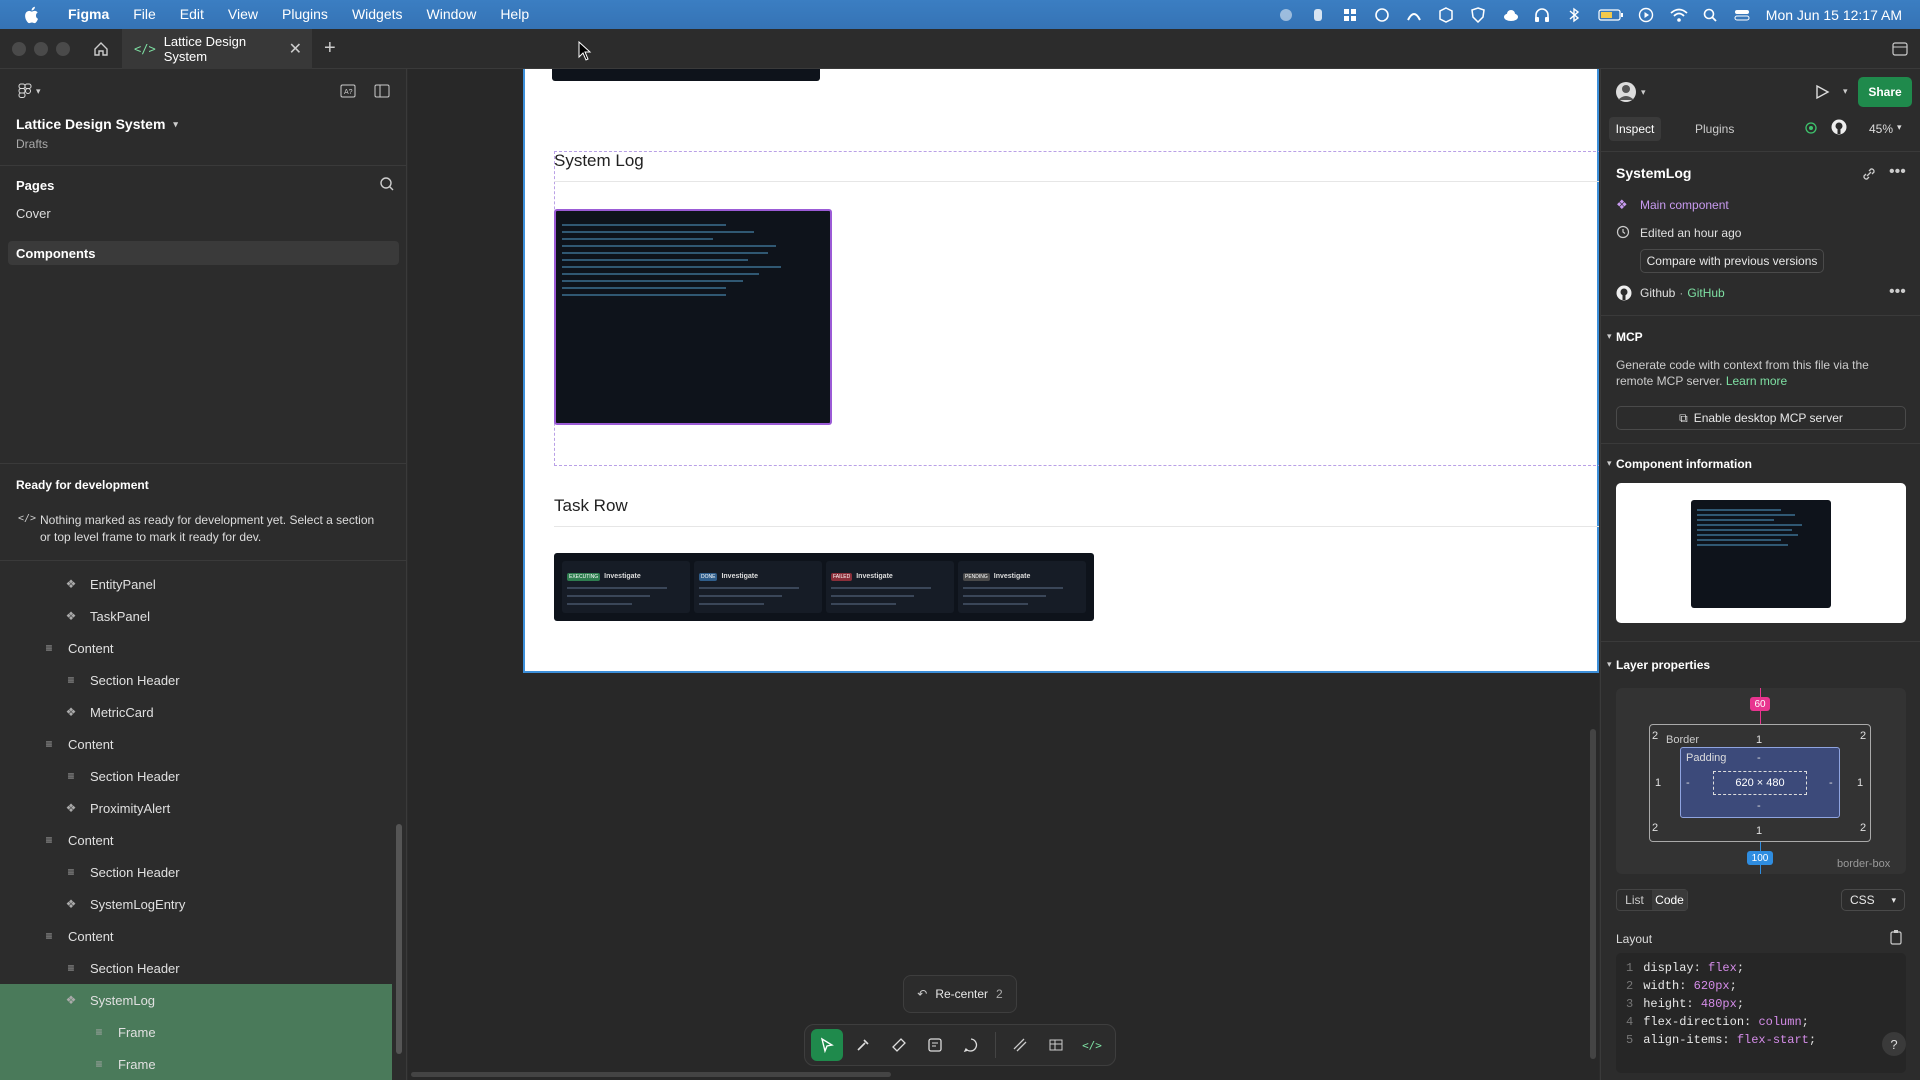  What do you see at coordinates (1894, 1044) in the screenshot?
I see `help-button: ?` at bounding box center [1894, 1044].